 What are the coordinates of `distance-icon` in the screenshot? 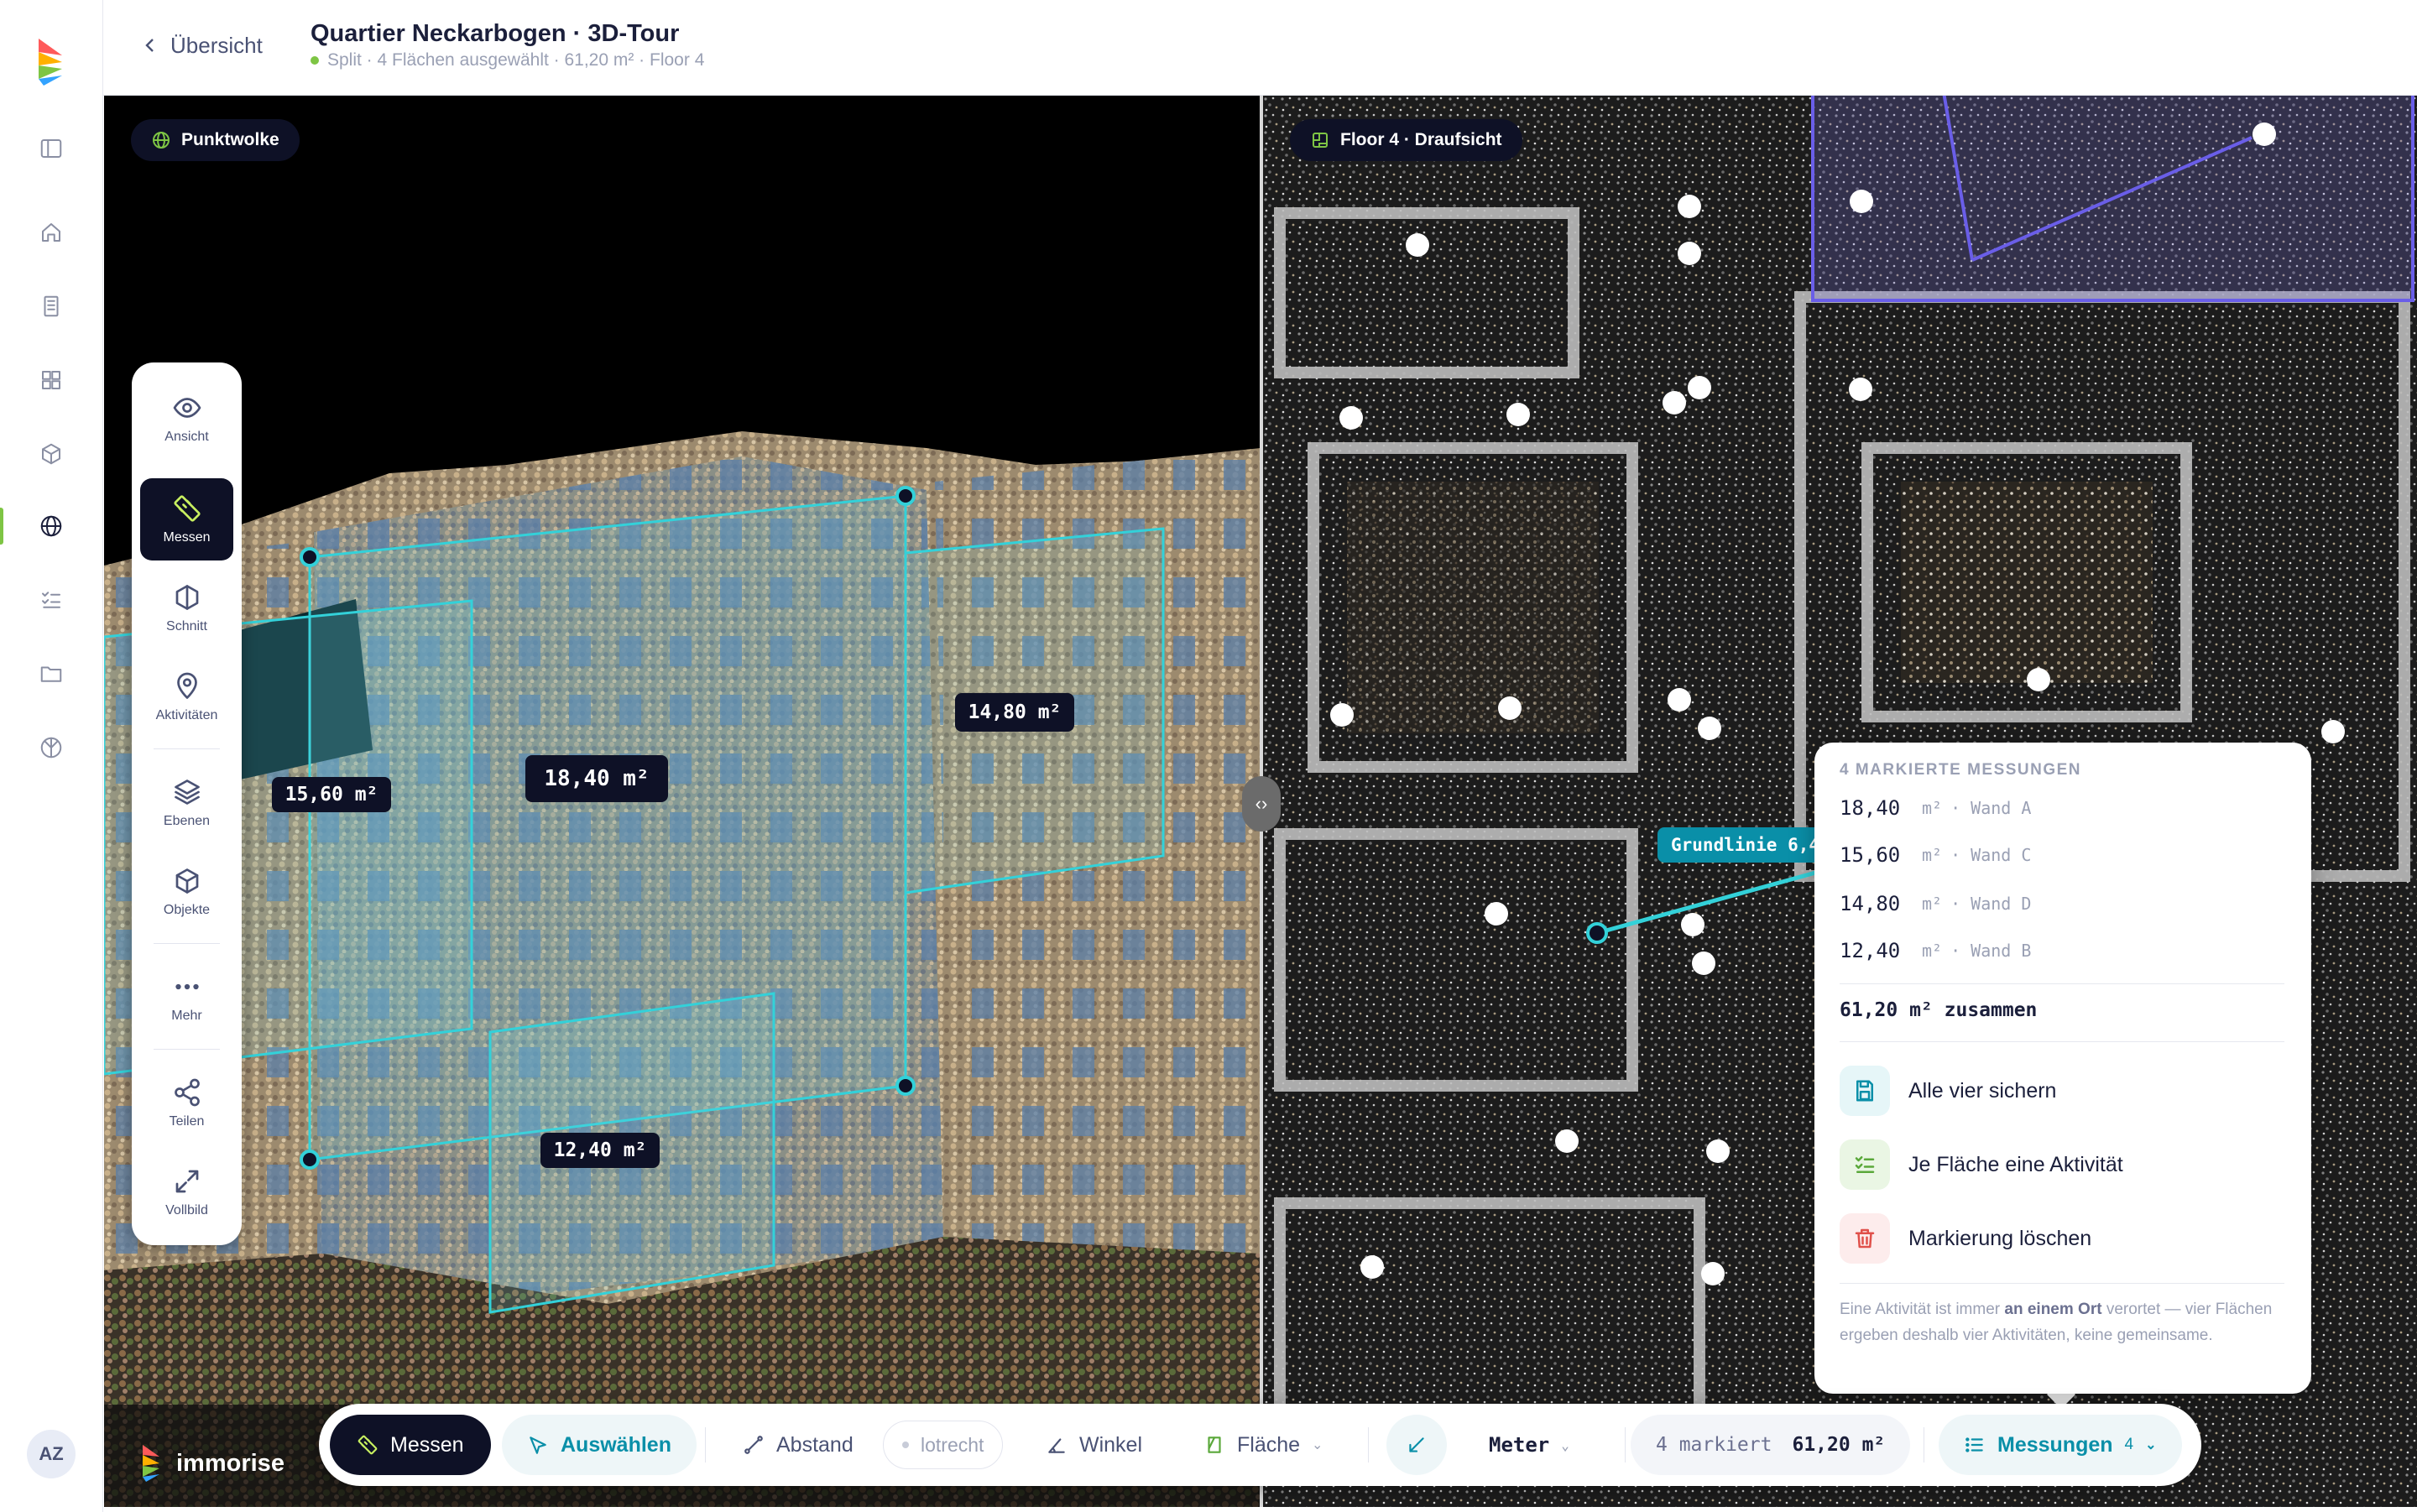 It's located at (753, 1445).